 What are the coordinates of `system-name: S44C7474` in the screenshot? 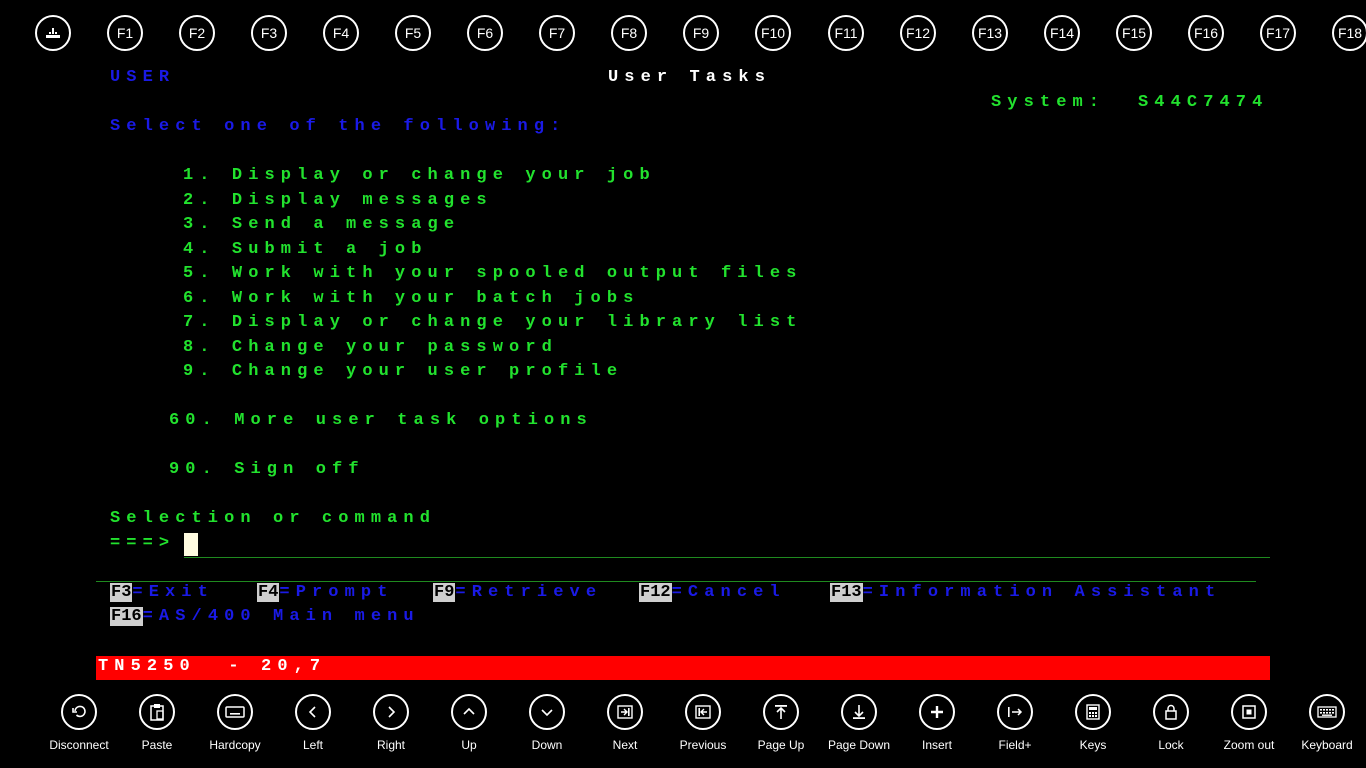 It's located at (1203, 102).